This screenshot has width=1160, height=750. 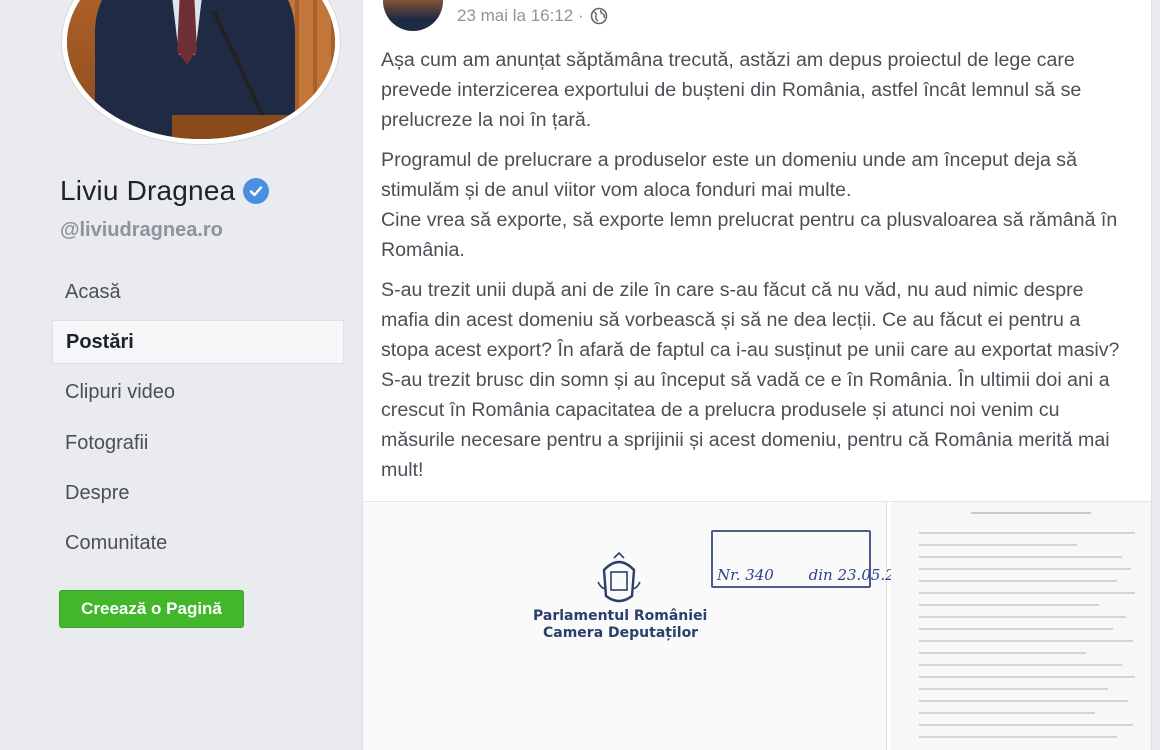 What do you see at coordinates (151, 609) in the screenshot?
I see `create-page-button: Creează o Pagină` at bounding box center [151, 609].